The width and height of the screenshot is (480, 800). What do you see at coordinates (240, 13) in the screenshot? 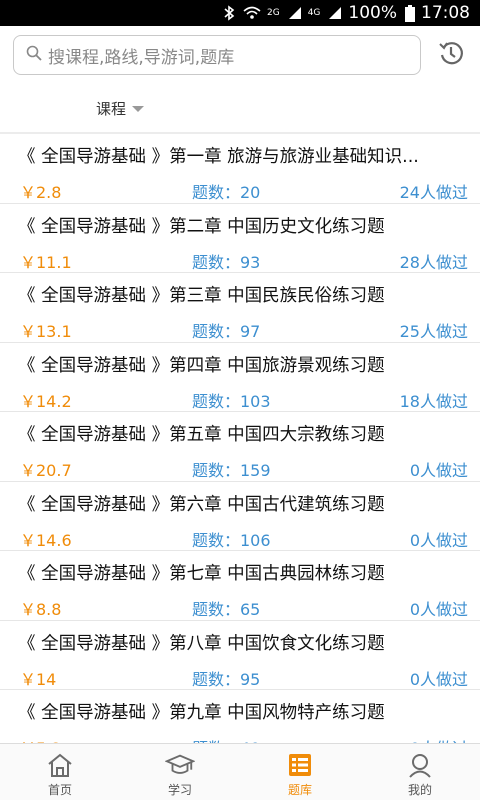
I see `status-bar: 2G 4G 100% 17:08` at bounding box center [240, 13].